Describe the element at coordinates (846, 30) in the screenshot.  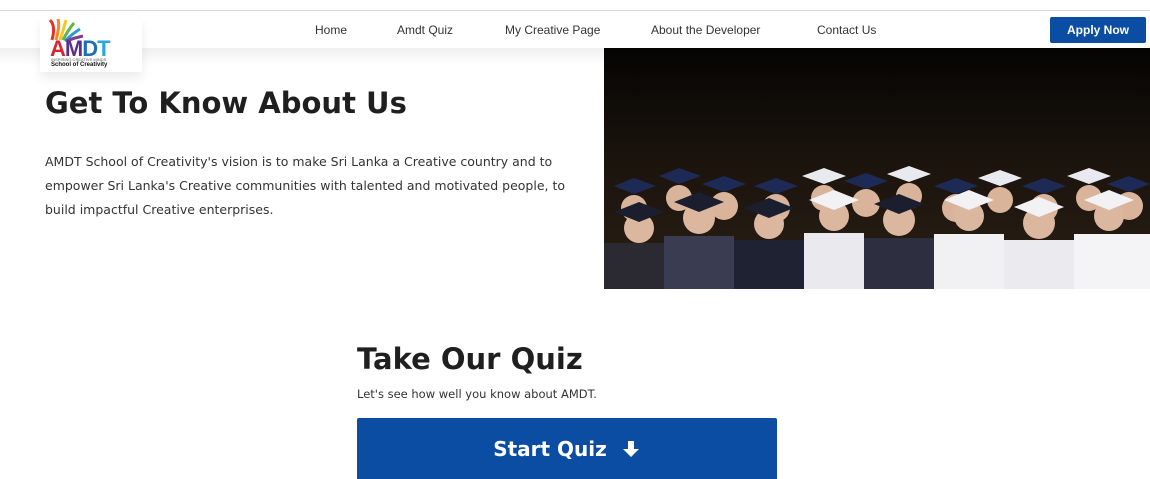
I see `nav-link-contact-us: Contact Us` at that location.